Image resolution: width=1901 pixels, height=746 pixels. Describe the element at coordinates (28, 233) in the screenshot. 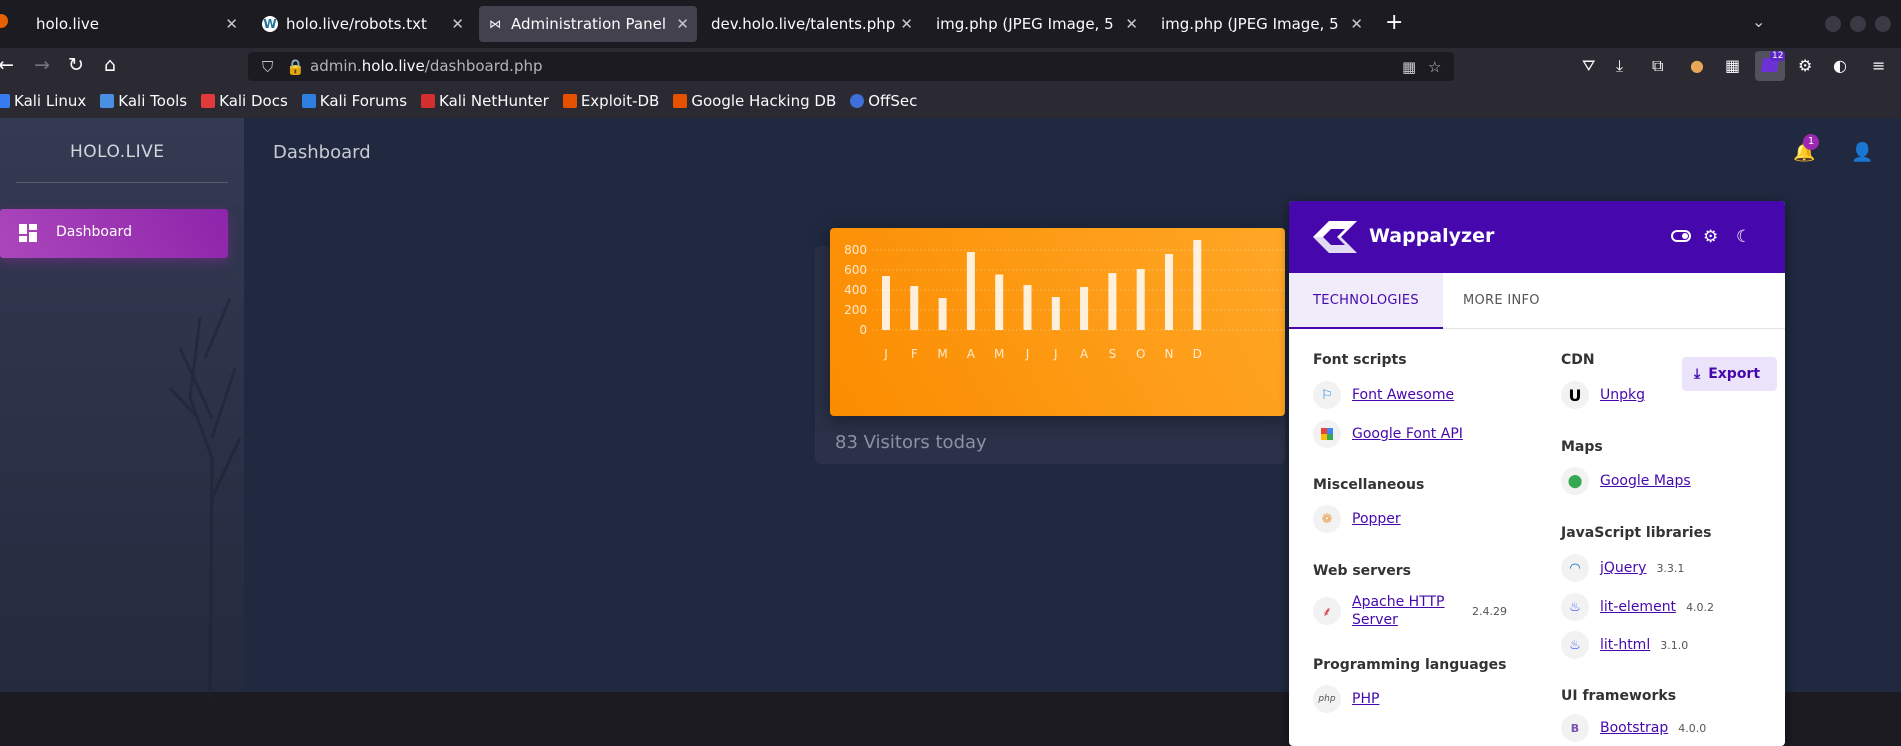

I see `dashboard-icon` at that location.